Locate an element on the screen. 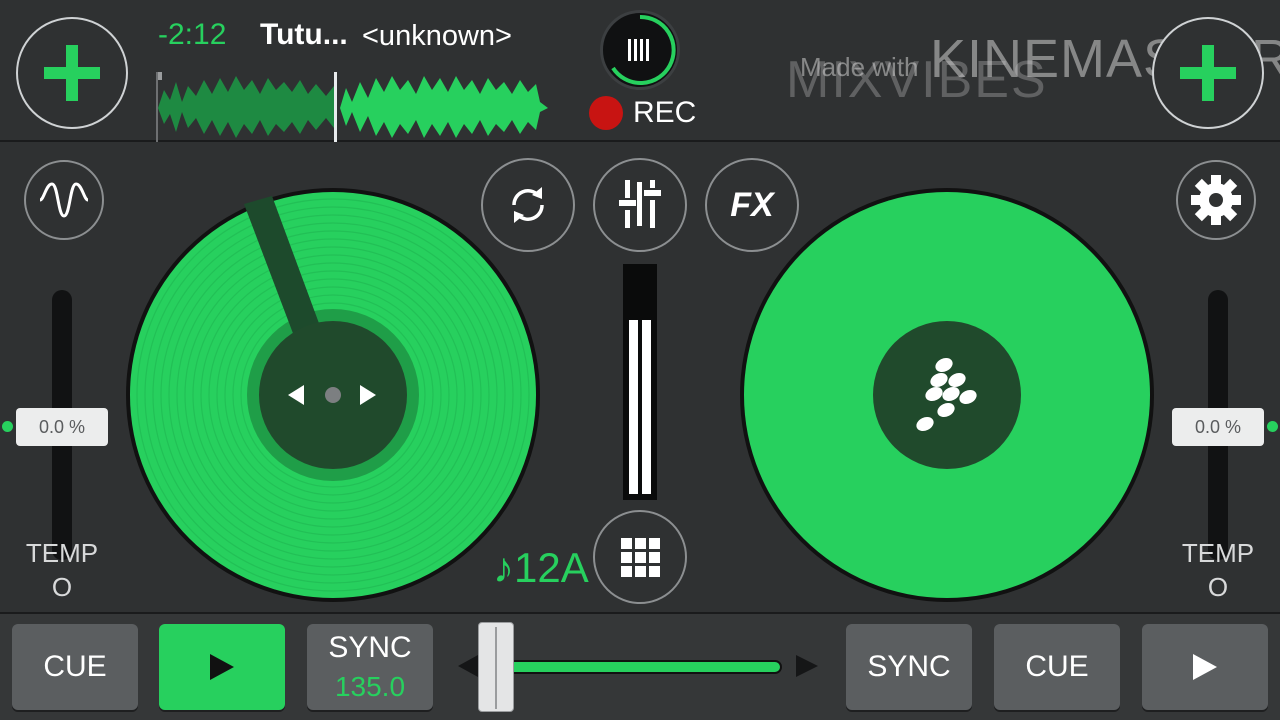 Image resolution: width=1280 pixels, height=720 pixels. center-dot-icon is located at coordinates (333, 395).